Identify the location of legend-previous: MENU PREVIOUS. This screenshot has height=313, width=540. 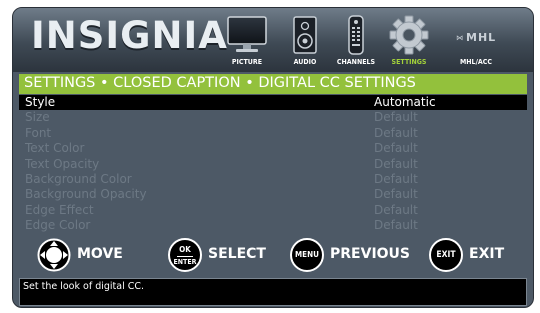
(355, 255).